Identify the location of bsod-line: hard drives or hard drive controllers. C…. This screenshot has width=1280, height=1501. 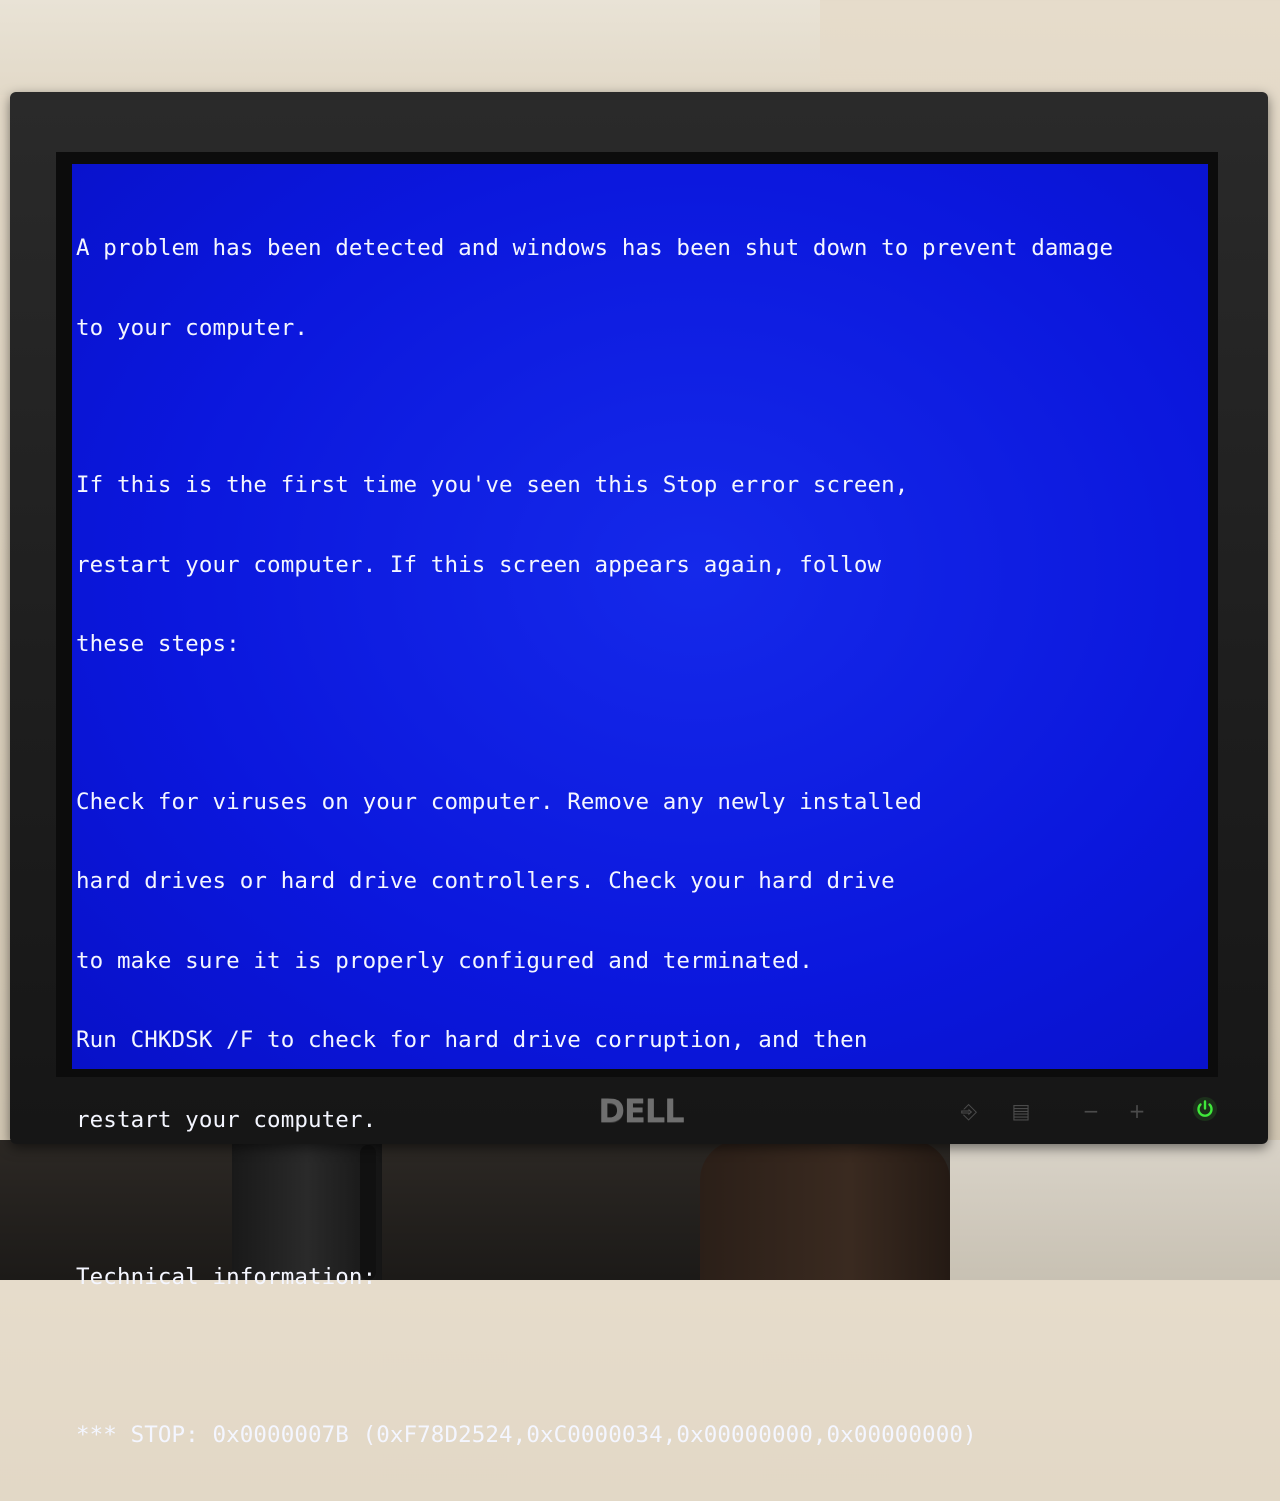
(485, 881).